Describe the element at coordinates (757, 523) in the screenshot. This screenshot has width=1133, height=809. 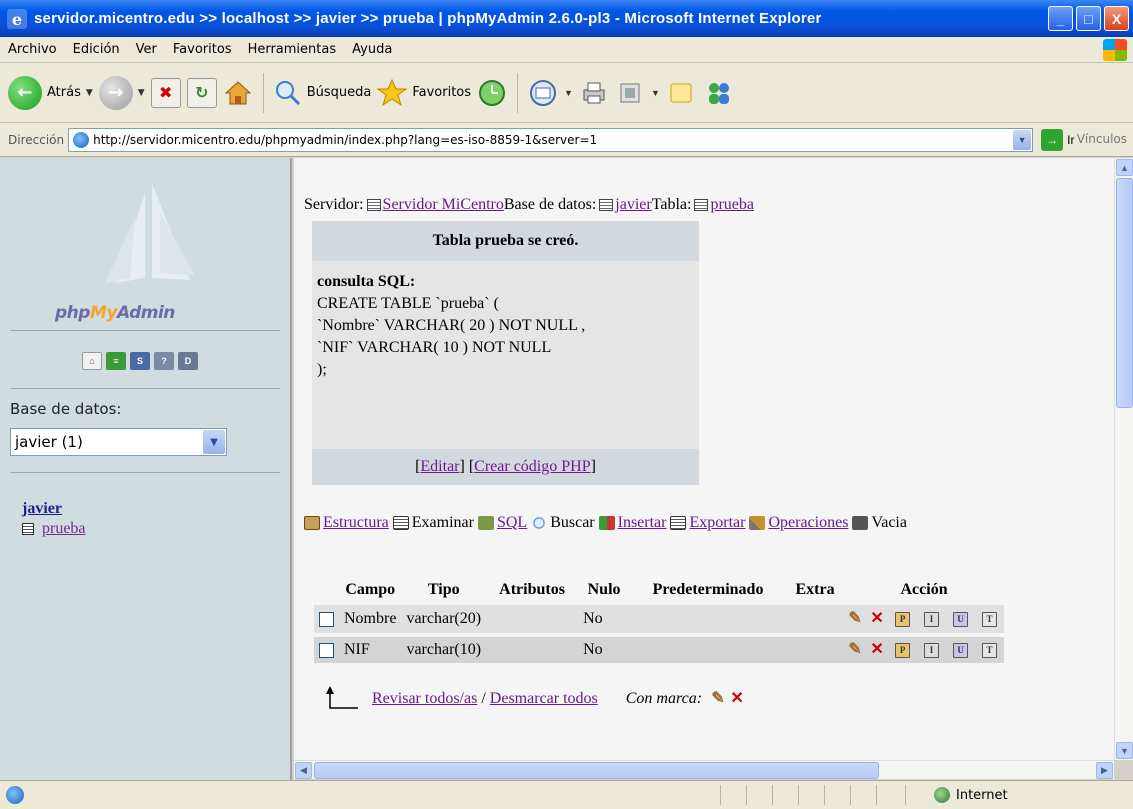
I see `wrench-icon` at that location.